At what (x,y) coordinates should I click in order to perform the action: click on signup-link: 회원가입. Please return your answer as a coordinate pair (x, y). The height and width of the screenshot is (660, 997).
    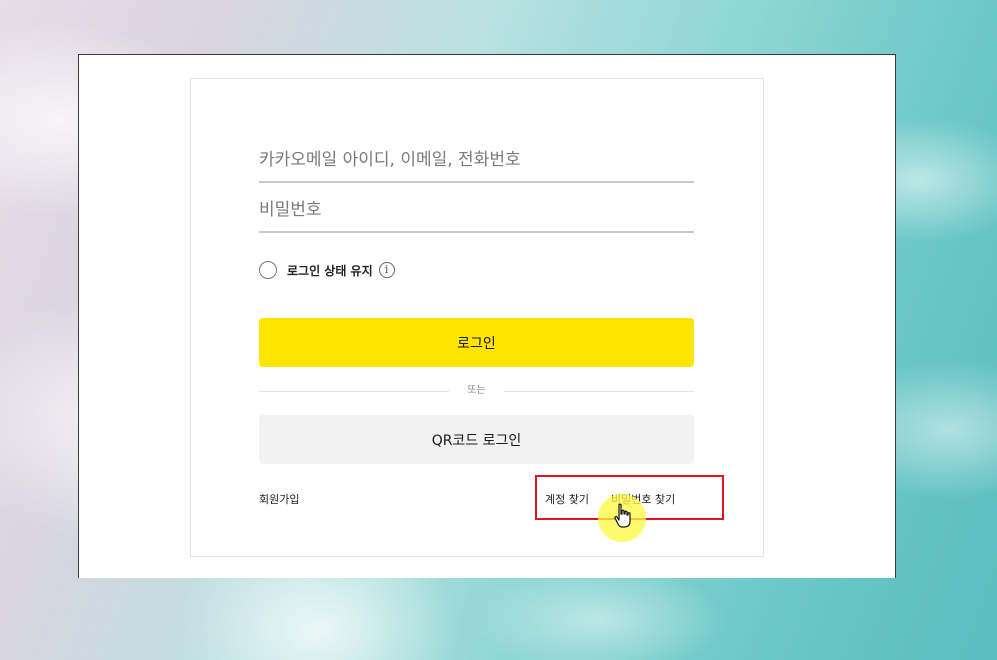
    Looking at the image, I should click on (279, 499).